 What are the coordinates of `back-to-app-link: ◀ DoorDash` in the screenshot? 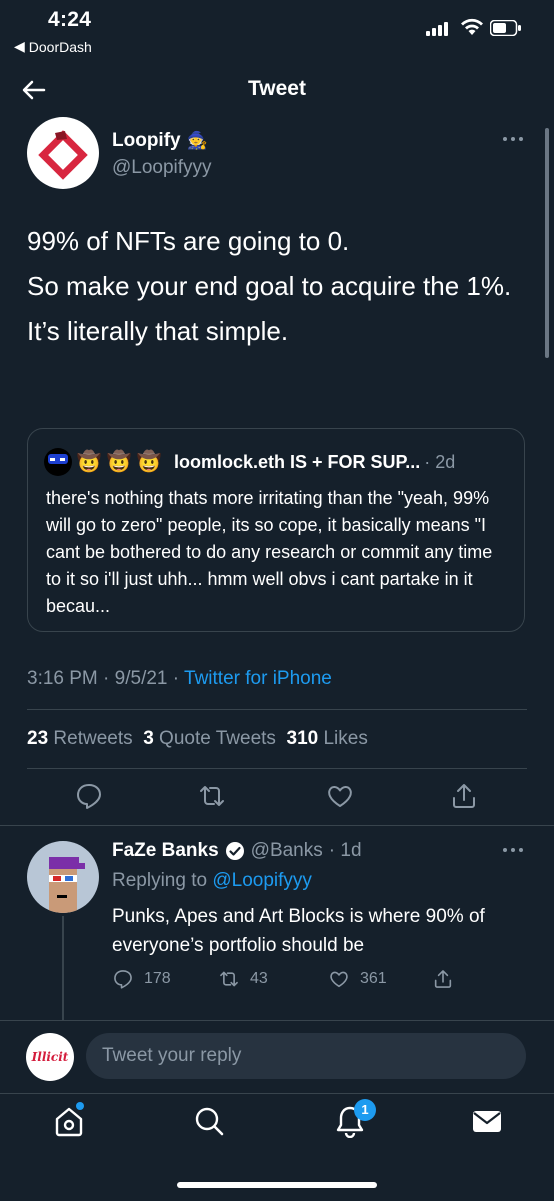 It's located at (53, 46).